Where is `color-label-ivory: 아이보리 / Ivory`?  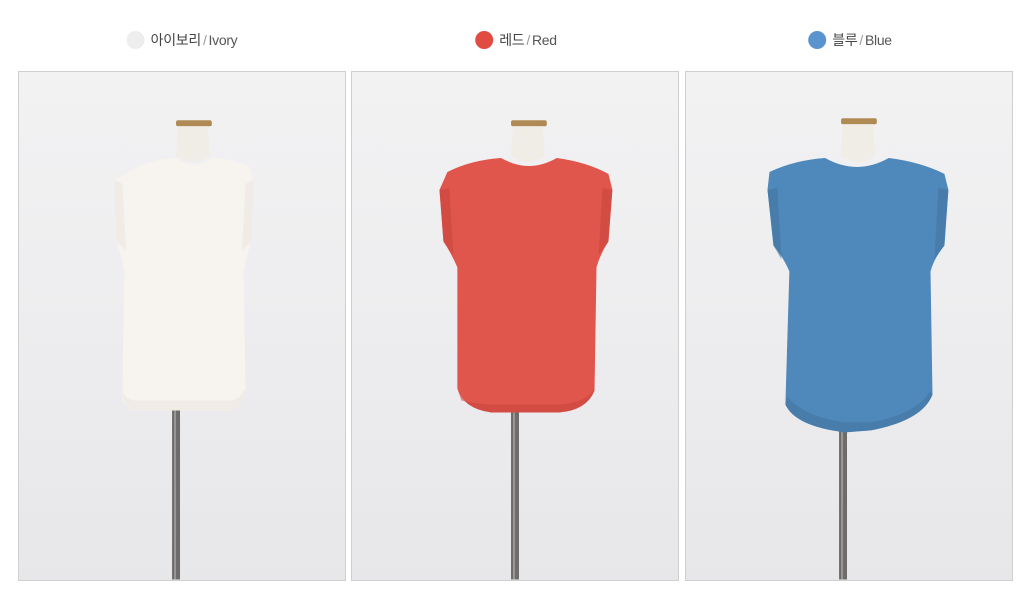 color-label-ivory: 아이보리 / Ivory is located at coordinates (182, 40).